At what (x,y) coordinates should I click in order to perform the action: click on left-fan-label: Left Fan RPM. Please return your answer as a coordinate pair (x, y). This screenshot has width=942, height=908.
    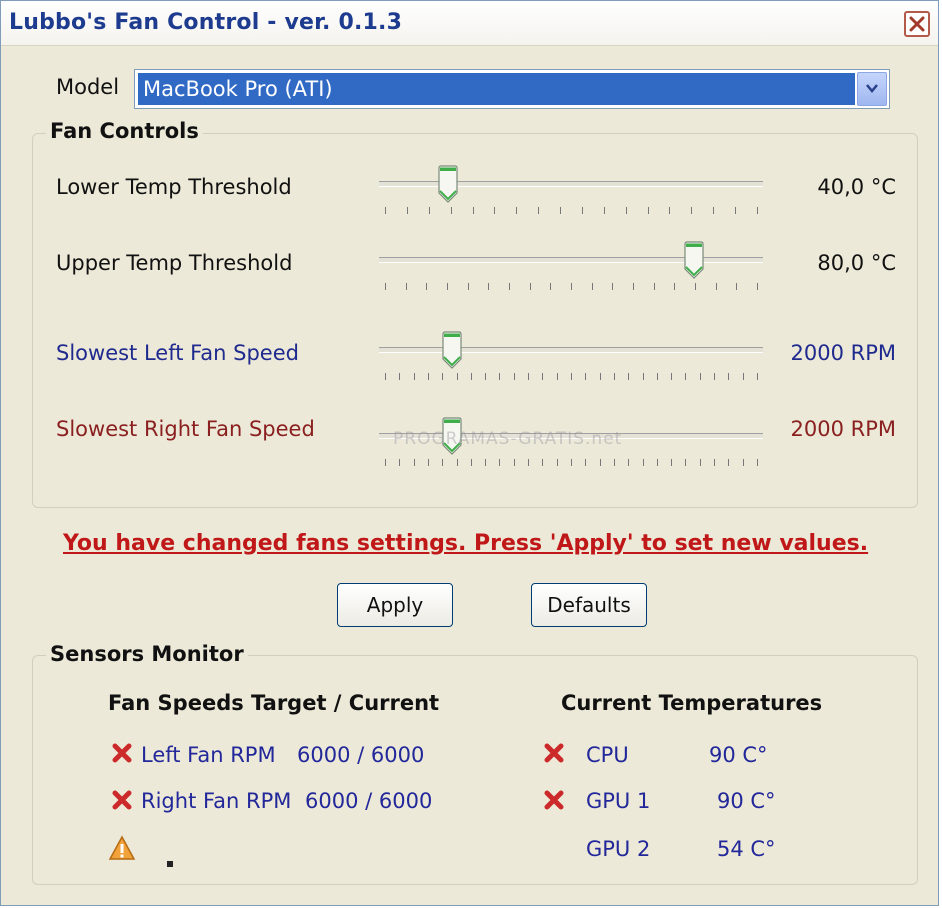
    Looking at the image, I should click on (208, 755).